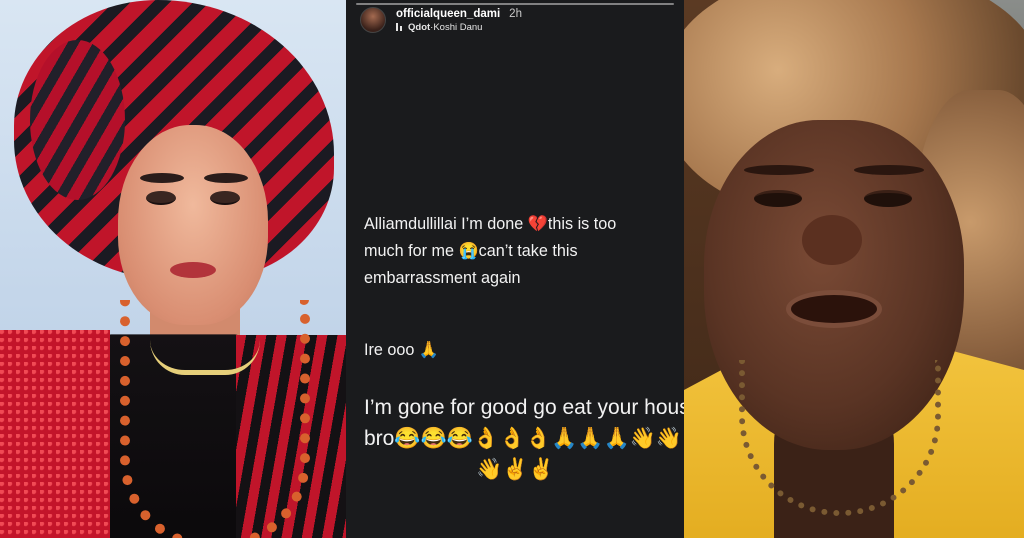  What do you see at coordinates (373, 20) in the screenshot?
I see `profile-avatar` at bounding box center [373, 20].